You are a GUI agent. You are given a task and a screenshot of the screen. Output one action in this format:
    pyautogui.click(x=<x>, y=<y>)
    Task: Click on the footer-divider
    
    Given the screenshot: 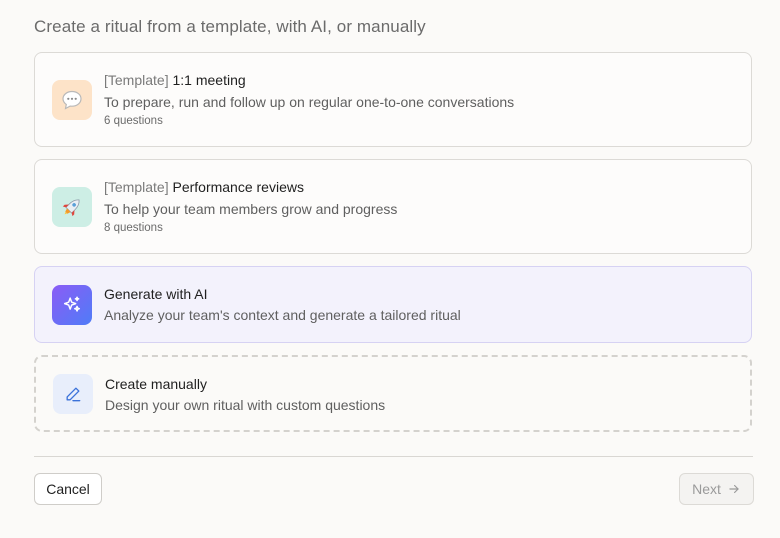 What is the action you would take?
    pyautogui.click(x=393, y=456)
    